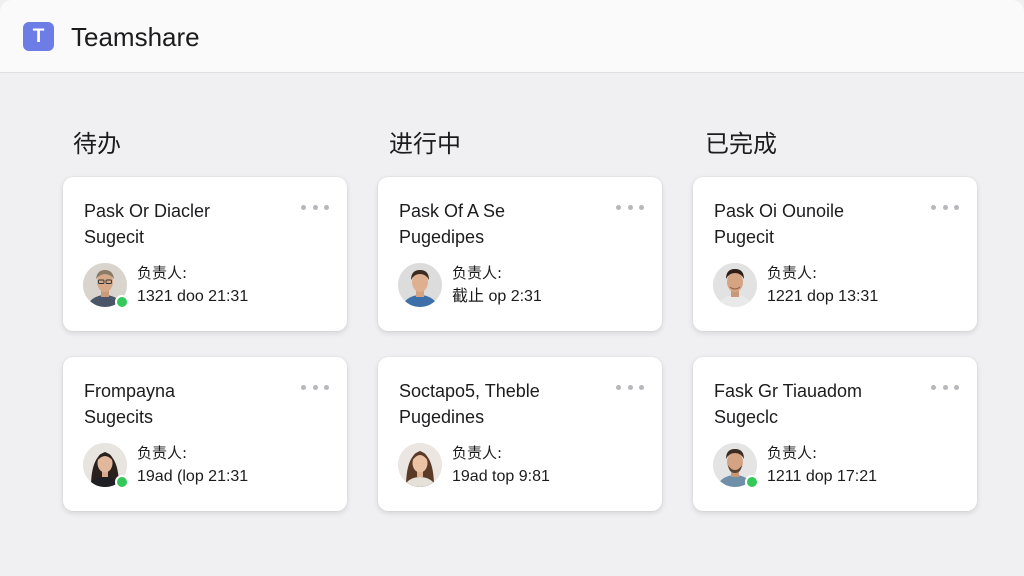 The image size is (1024, 576). I want to click on column-title-todo: 待办, so click(97, 144).